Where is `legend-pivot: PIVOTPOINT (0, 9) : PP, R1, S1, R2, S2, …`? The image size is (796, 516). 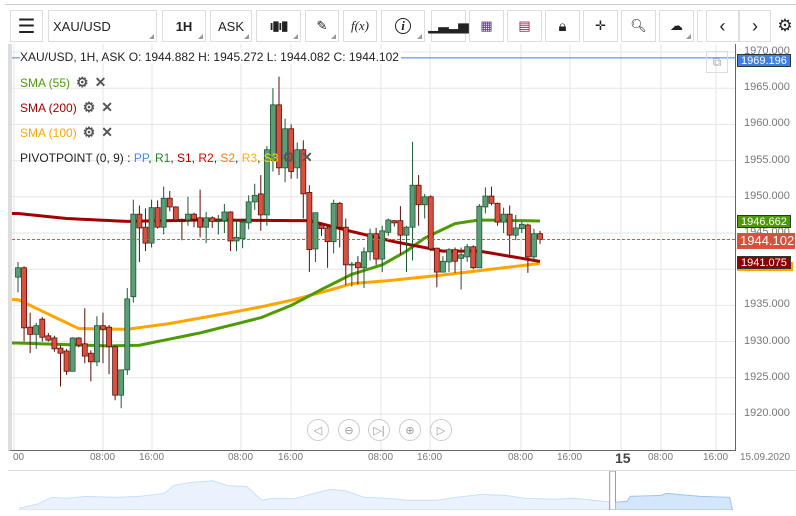
legend-pivot: PIVOTPOINT (0, 9) : PP, R1, S1, R2, S2, … is located at coordinates (166, 157).